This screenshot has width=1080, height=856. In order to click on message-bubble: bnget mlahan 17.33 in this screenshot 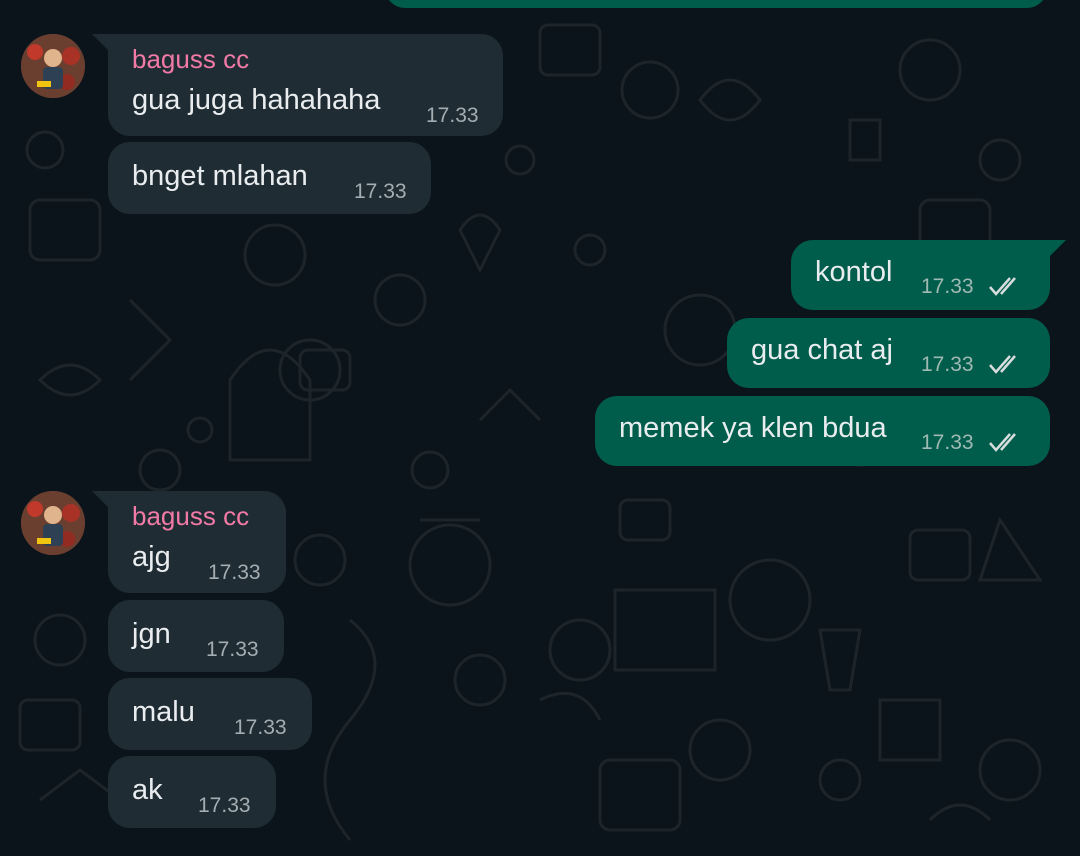, I will do `click(269, 178)`.